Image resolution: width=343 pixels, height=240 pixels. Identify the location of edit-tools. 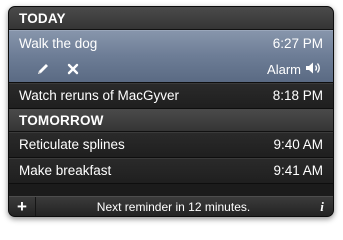
(50, 69).